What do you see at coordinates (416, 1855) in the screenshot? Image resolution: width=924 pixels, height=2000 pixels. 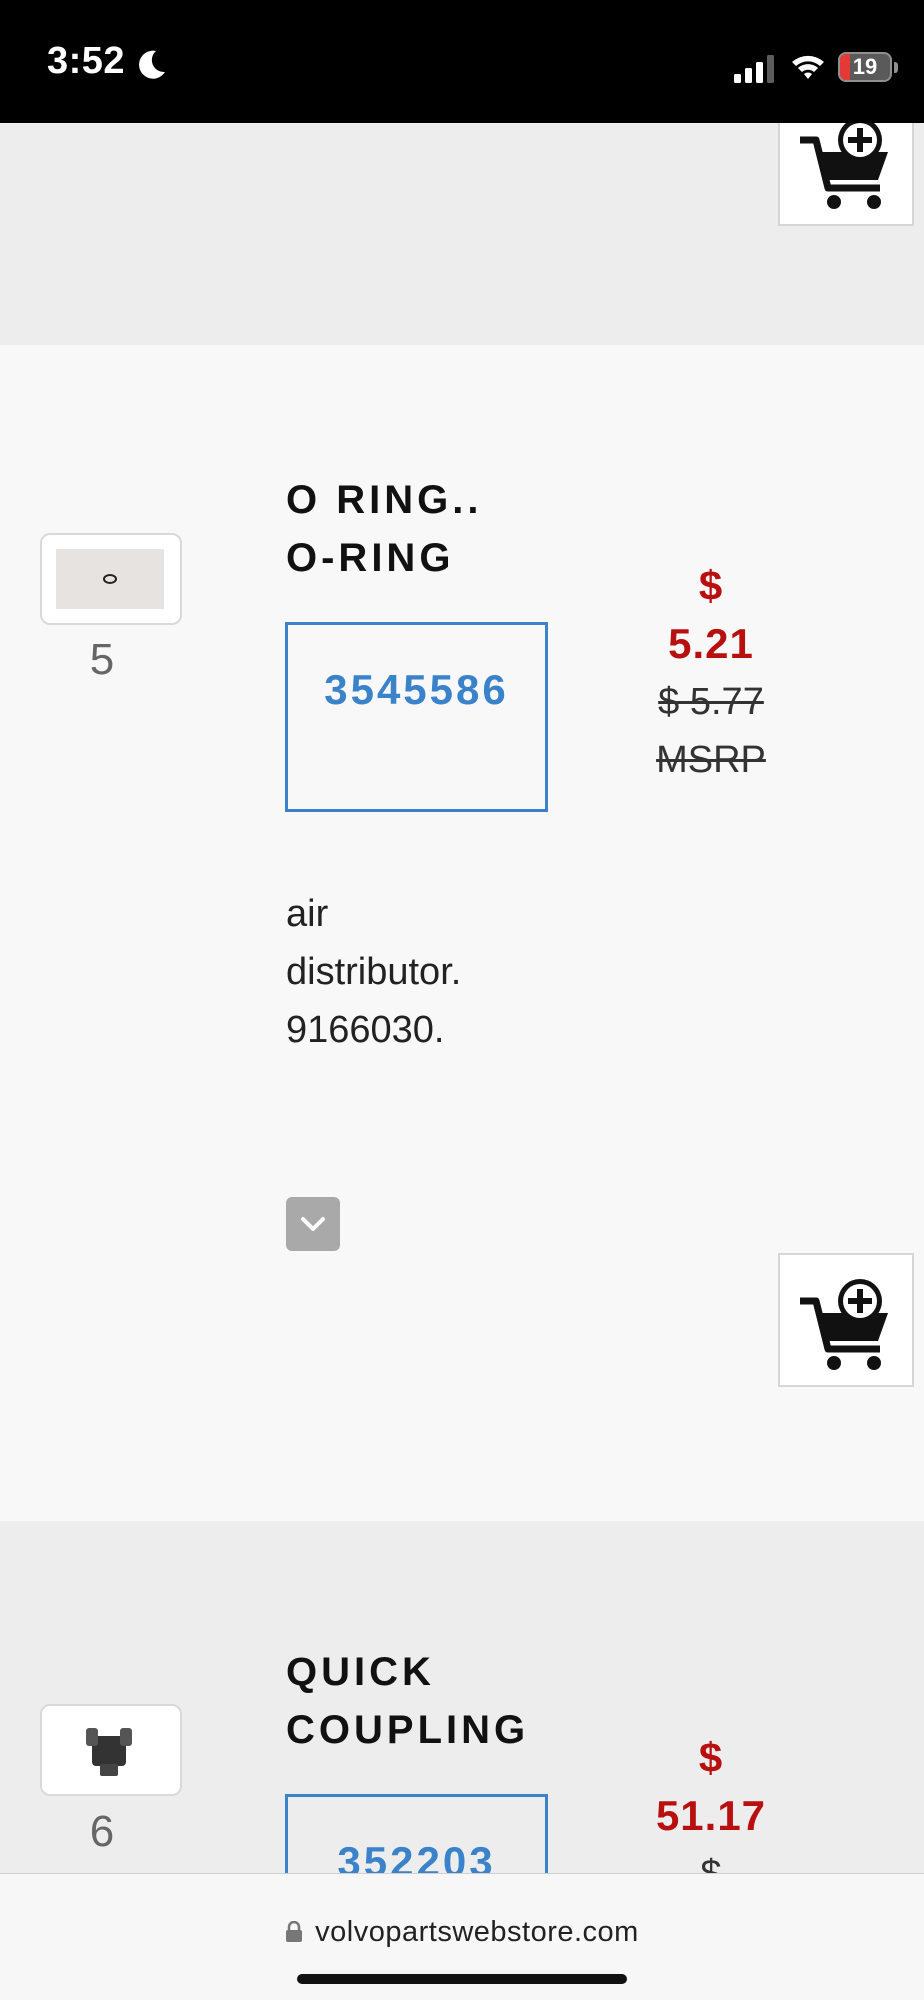 I see `part-number: 352203` at bounding box center [416, 1855].